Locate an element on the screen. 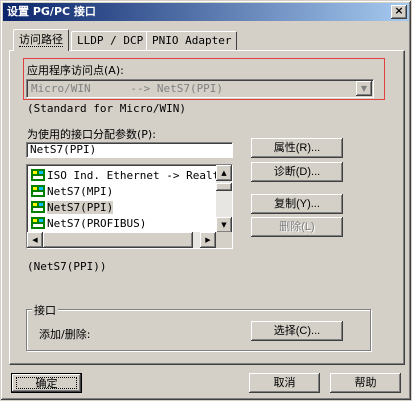 This screenshot has width=412, height=401. focus-rect is located at coordinates (46, 383).